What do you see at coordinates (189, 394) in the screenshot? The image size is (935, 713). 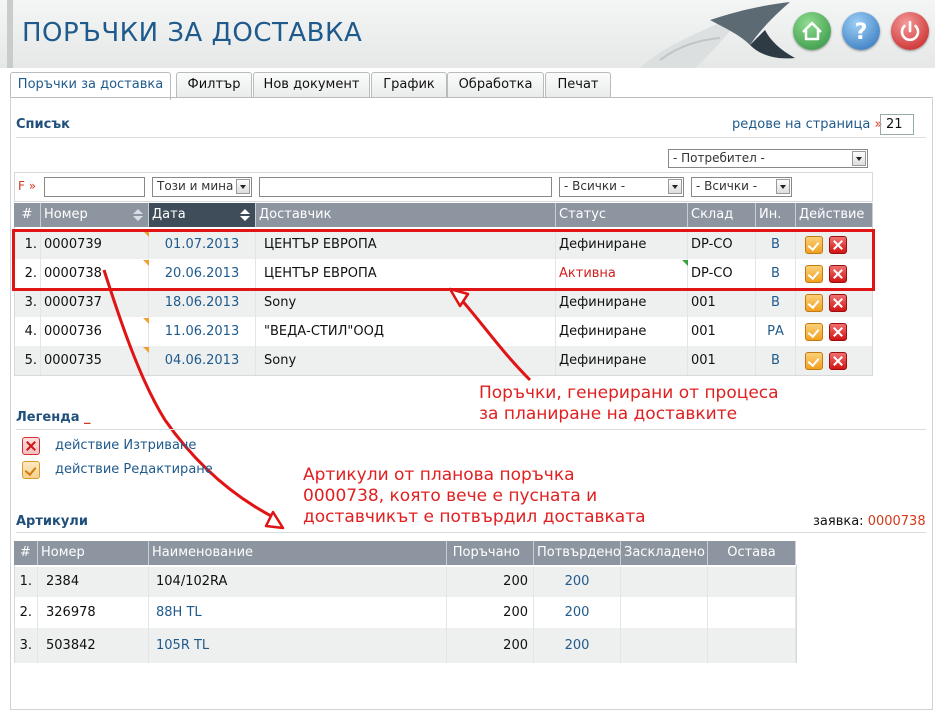 I see `arrow-to-articles` at bounding box center [189, 394].